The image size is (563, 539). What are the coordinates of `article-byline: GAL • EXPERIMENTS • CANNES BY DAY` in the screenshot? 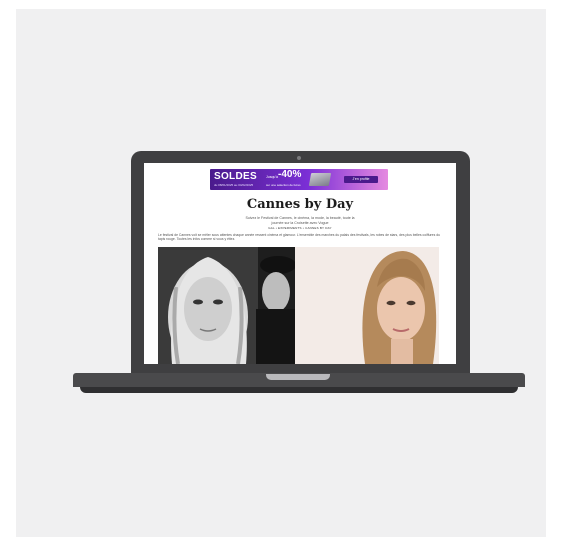 It's located at (300, 228).